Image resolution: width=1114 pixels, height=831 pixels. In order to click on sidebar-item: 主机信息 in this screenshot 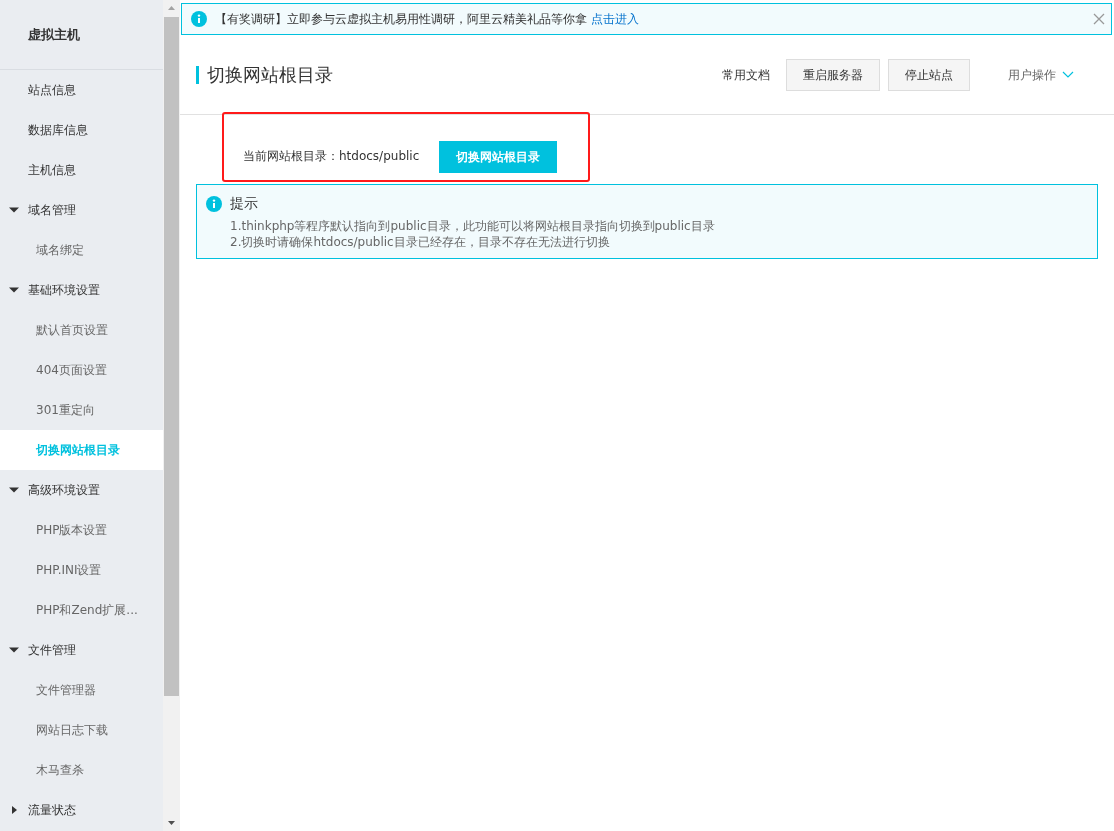, I will do `click(81, 170)`.